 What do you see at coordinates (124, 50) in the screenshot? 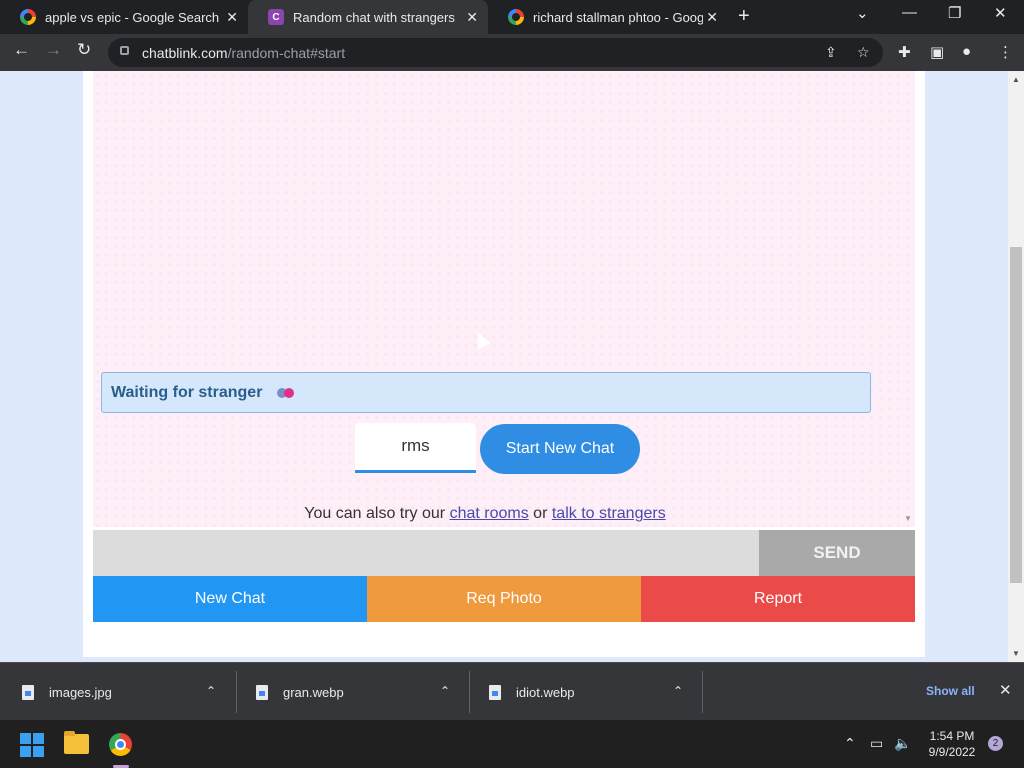
I see `lock-icon` at bounding box center [124, 50].